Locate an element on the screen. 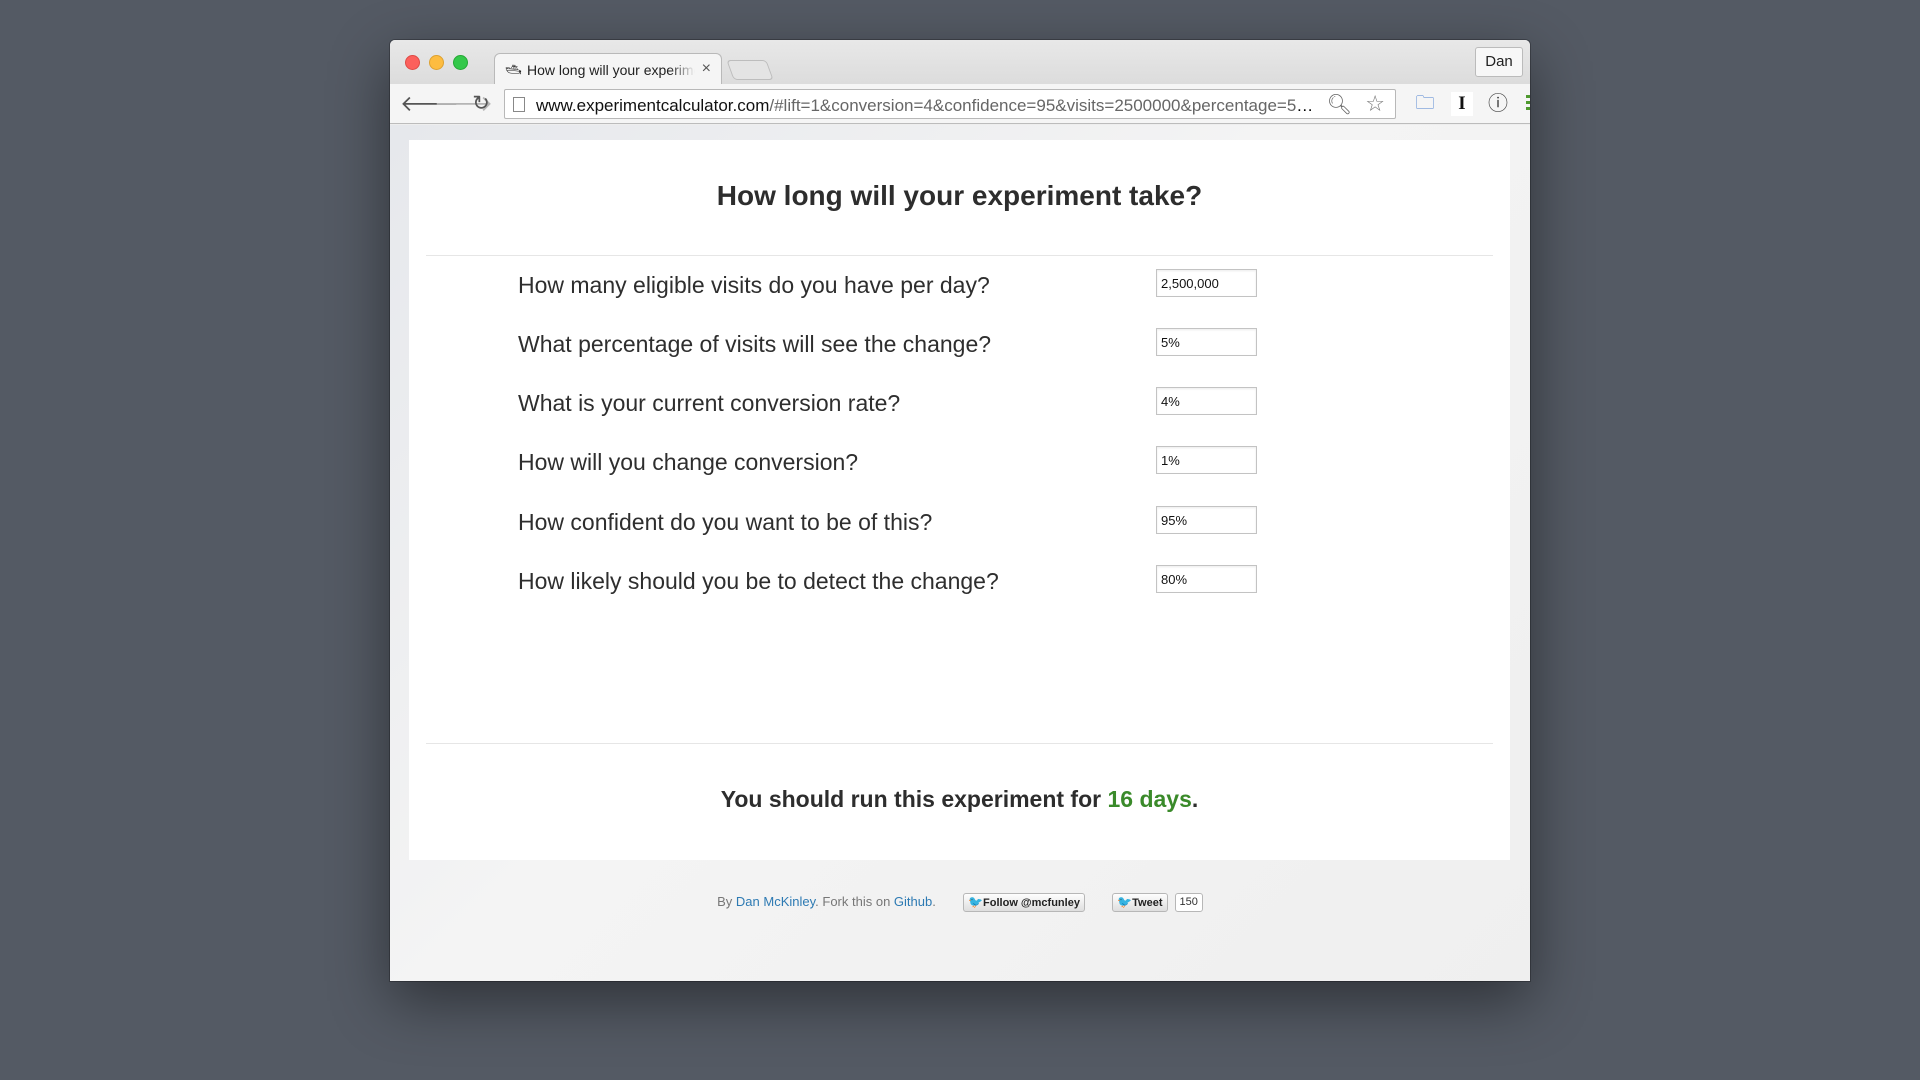  tab-close-icon: × is located at coordinates (706, 69).